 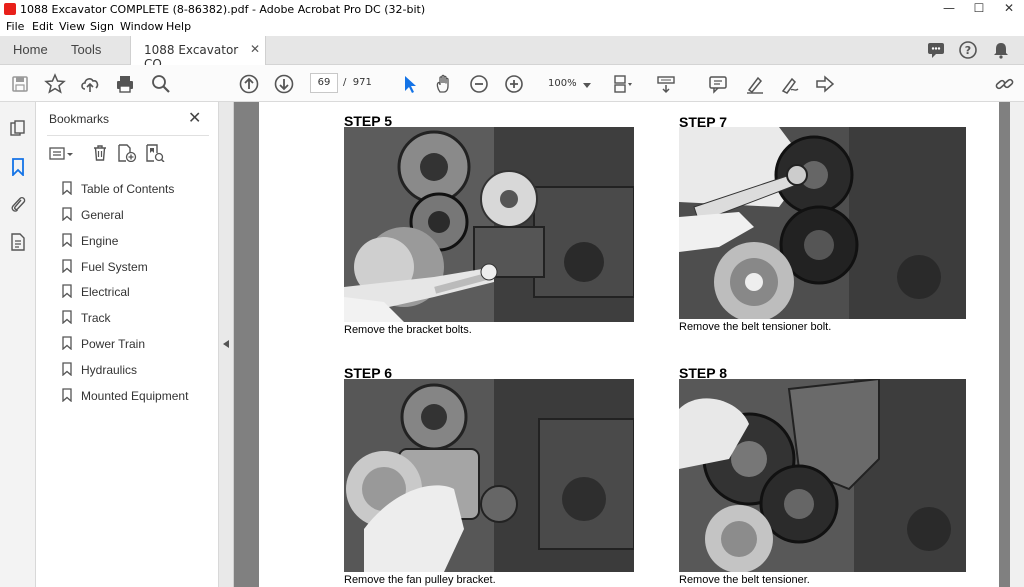 I want to click on hand-tool-icon, so click(x=444, y=84).